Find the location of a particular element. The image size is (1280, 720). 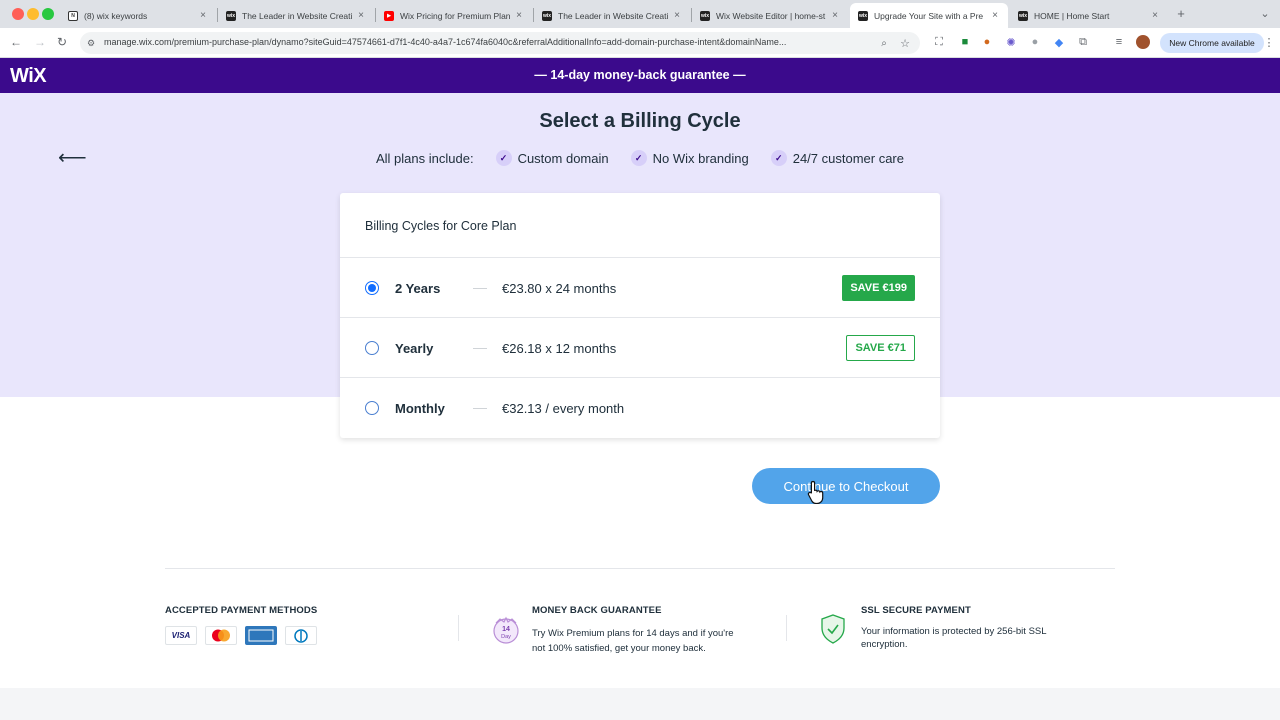

option-label: Monthly is located at coordinates (420, 408).